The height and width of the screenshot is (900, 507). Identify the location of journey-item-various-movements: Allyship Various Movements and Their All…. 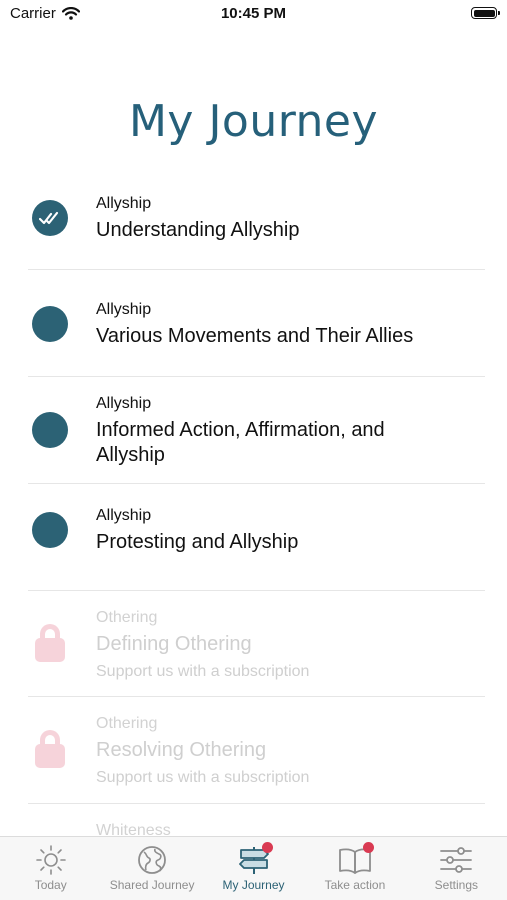
(256, 323).